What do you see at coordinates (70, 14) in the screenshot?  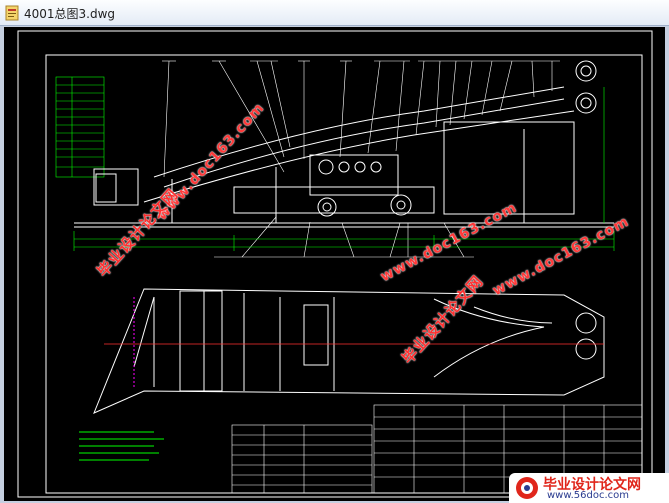 I see `window-title: 4001总图3.dwg` at bounding box center [70, 14].